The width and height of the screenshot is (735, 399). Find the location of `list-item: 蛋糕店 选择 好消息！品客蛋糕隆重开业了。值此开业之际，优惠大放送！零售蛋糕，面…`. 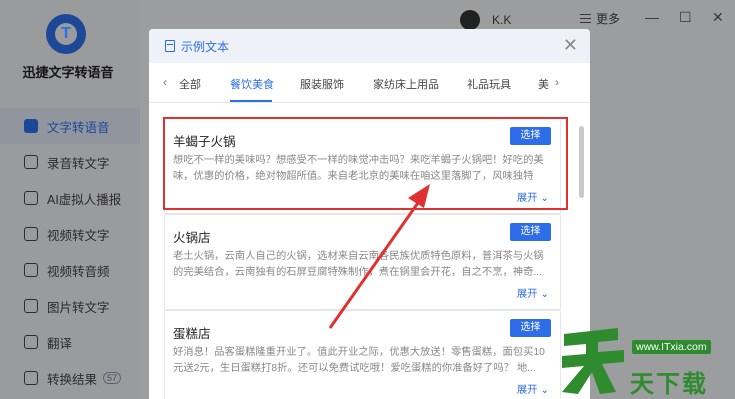

list-item: 蛋糕店 选择 好消息！品客蛋糕隆重开业了。值此开业之际，优惠大放送！零售蛋糕，面… is located at coordinates (362, 354).